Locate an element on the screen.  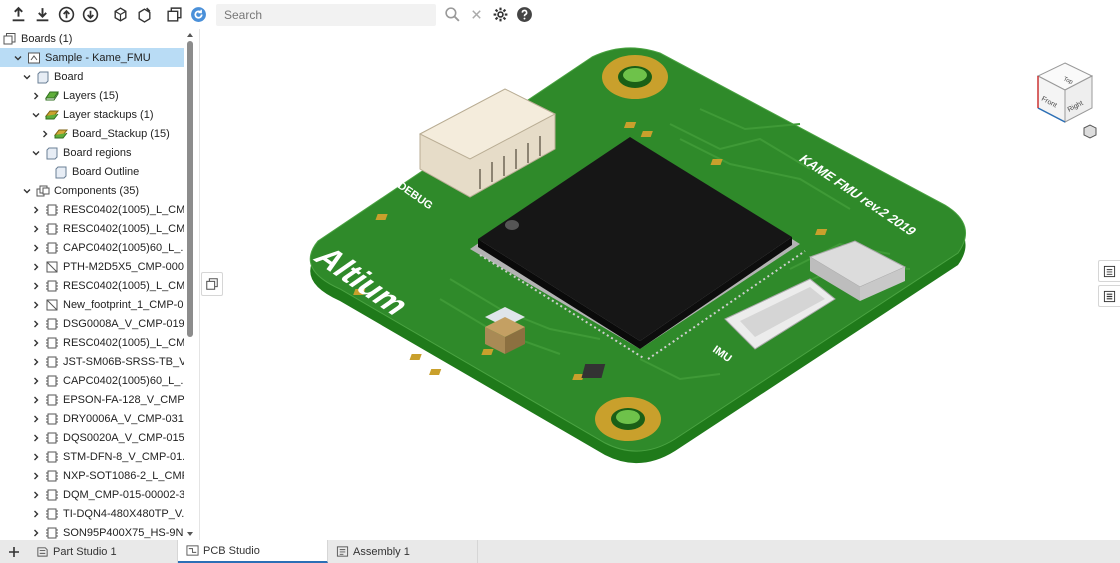
expand-panel-button is located at coordinates (212, 284).